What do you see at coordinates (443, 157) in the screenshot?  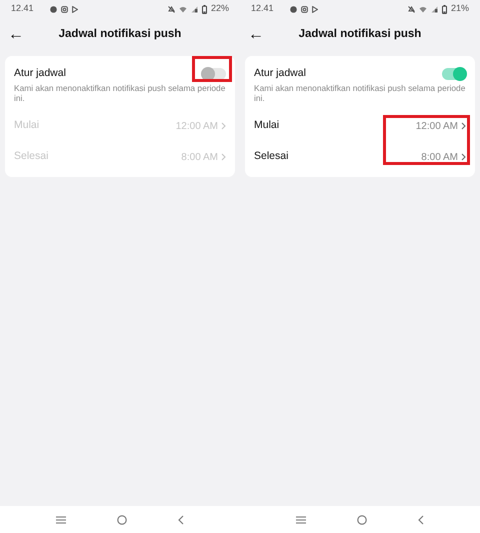 I see `time-value: 8:00 AM` at bounding box center [443, 157].